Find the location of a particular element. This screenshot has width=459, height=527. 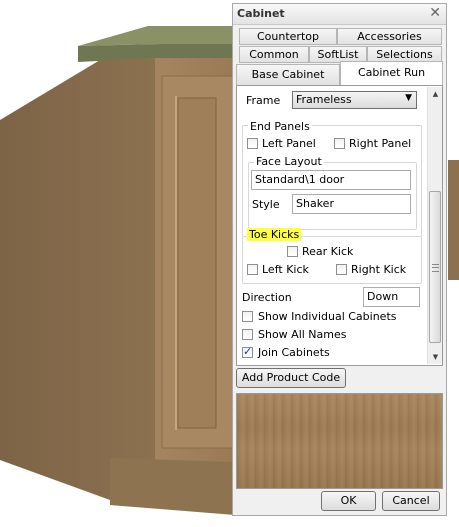

end-panels-legend: End Panels is located at coordinates (280, 126).